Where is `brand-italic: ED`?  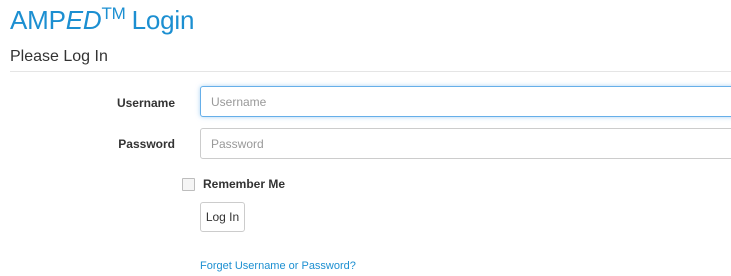 brand-italic: ED is located at coordinates (83, 20).